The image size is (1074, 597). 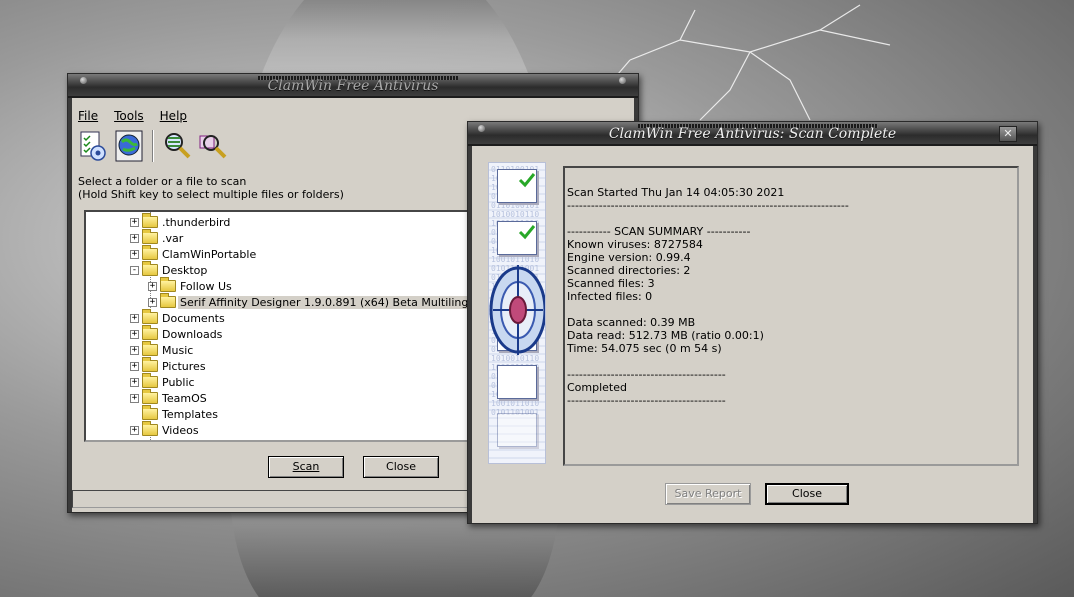 I want to click on tree-item: + Videos, so click(x=165, y=429).